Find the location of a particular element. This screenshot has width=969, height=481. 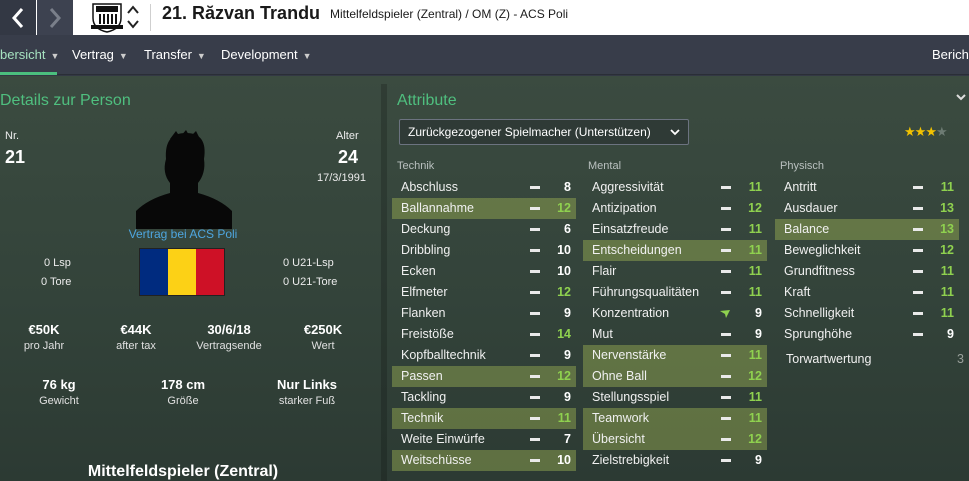

attribute-row-teamwork: Teamwork 11 is located at coordinates (675, 418).